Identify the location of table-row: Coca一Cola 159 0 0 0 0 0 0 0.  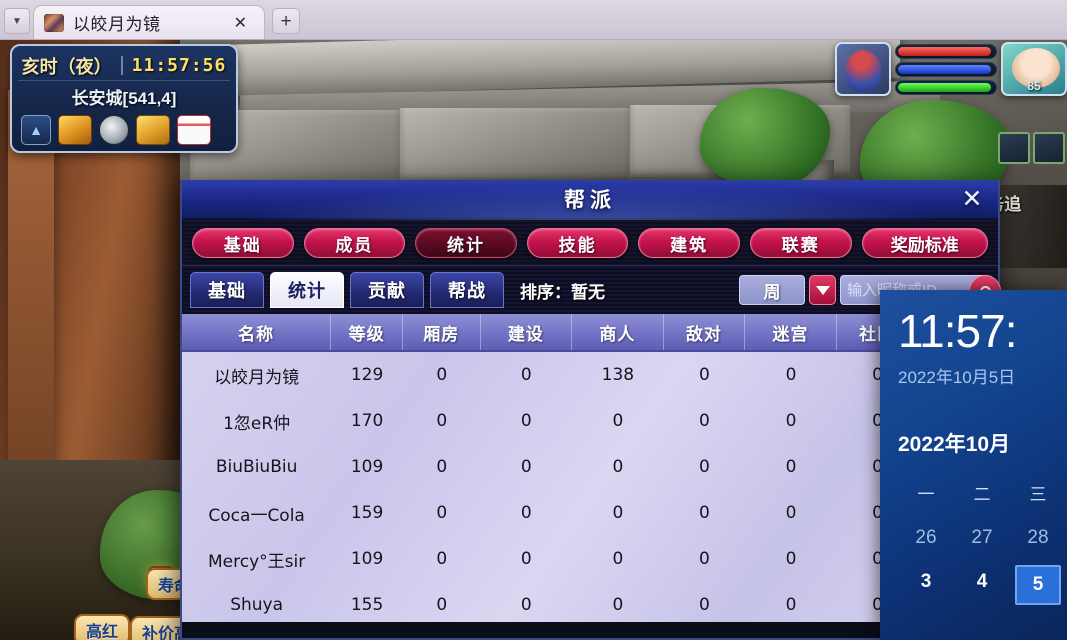
(590, 513).